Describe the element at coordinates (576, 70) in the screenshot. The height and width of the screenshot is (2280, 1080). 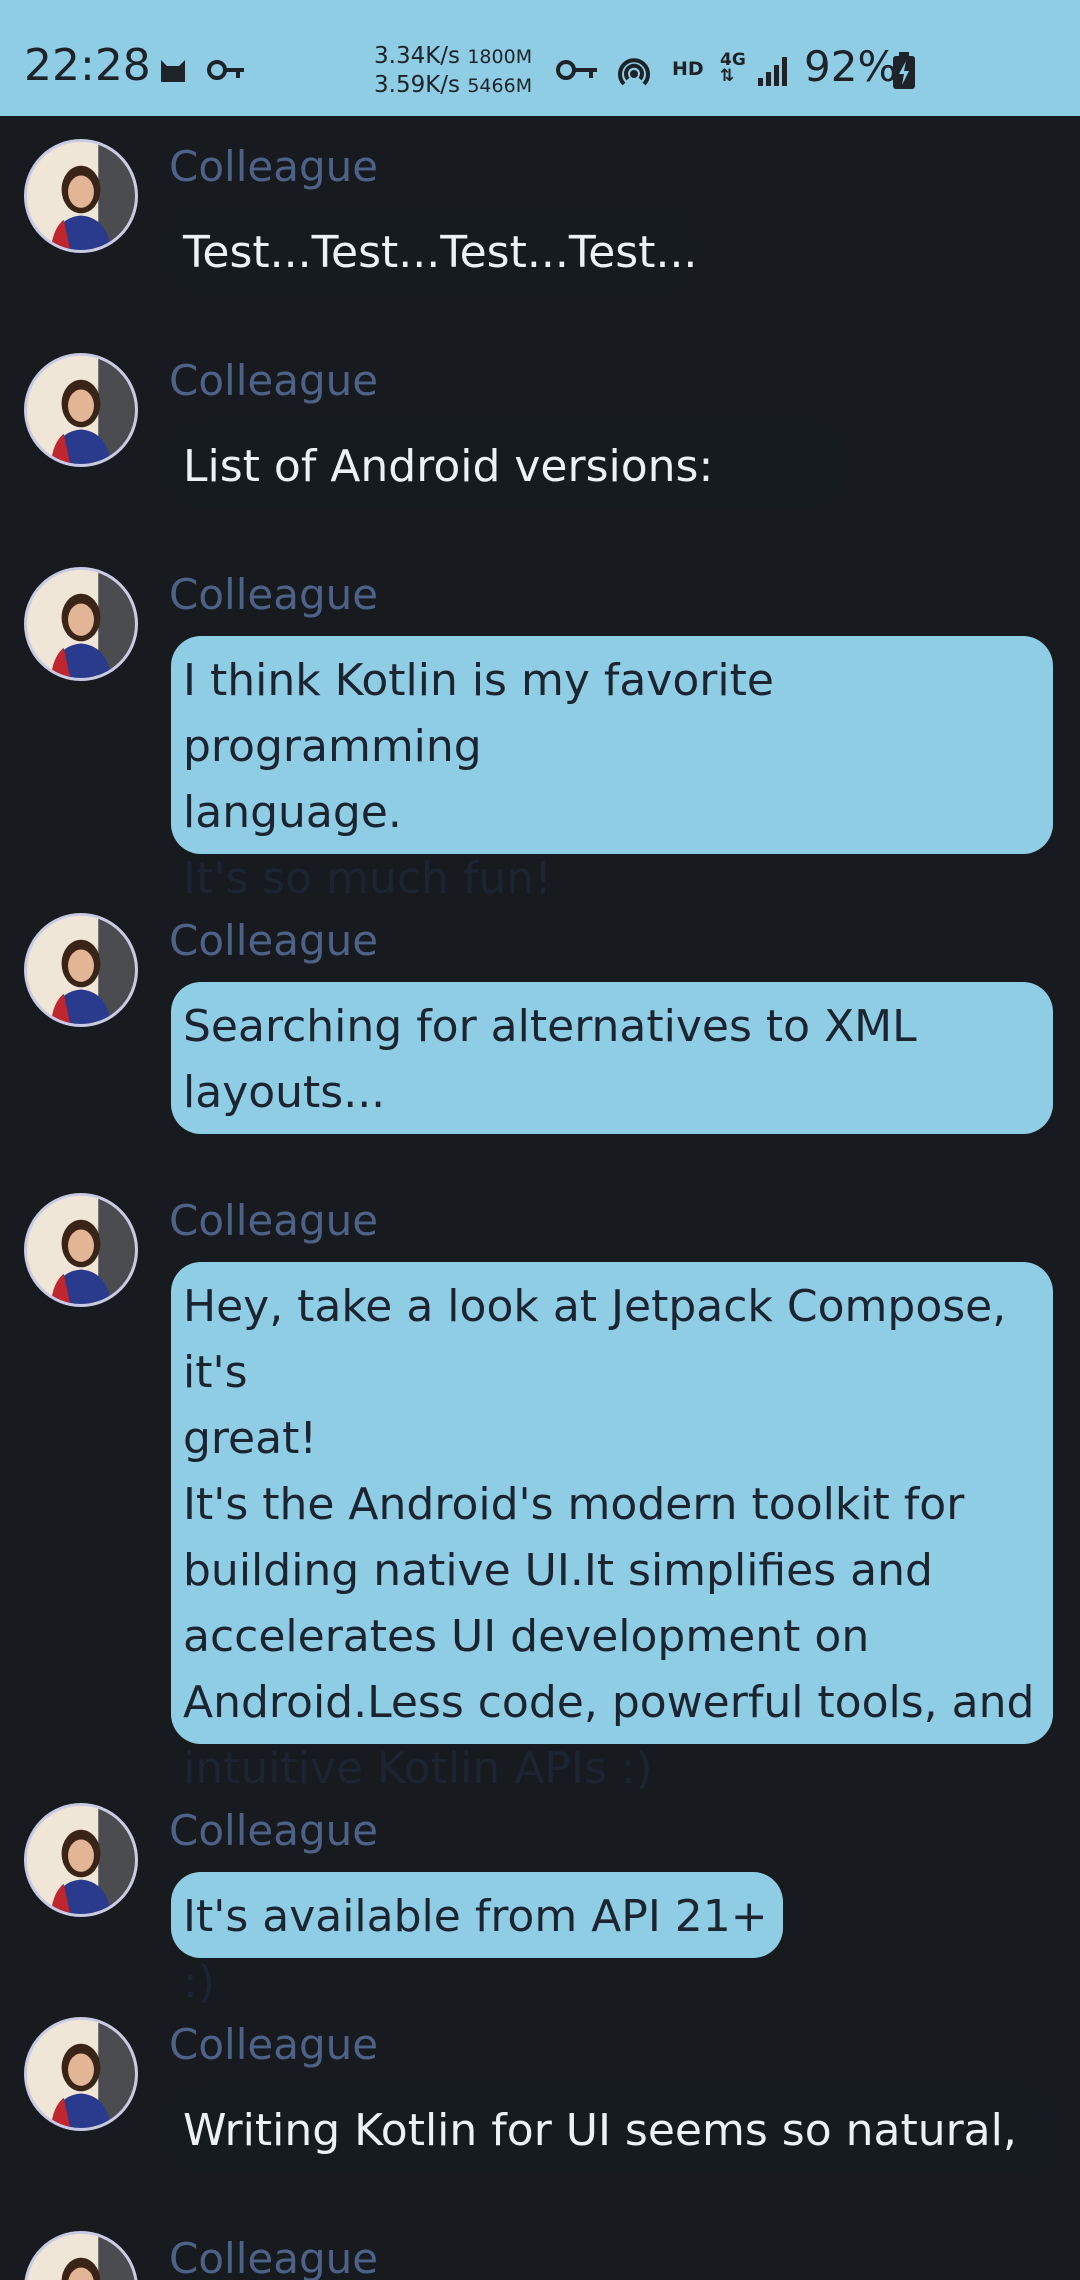
I see `vpn-key-icon` at that location.